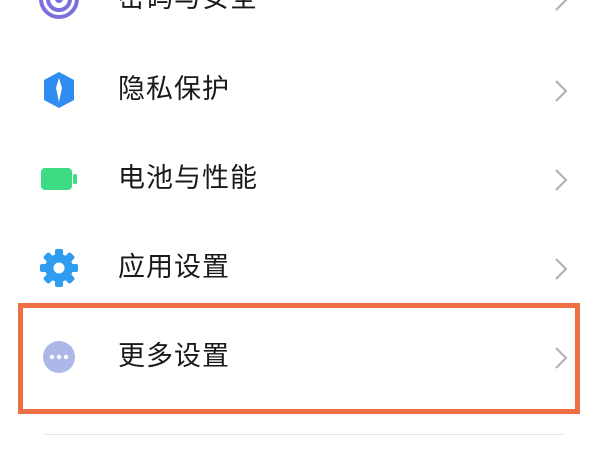 This screenshot has height=450, width=600. What do you see at coordinates (59, 90) in the screenshot?
I see `privacy-shield-icon` at bounding box center [59, 90].